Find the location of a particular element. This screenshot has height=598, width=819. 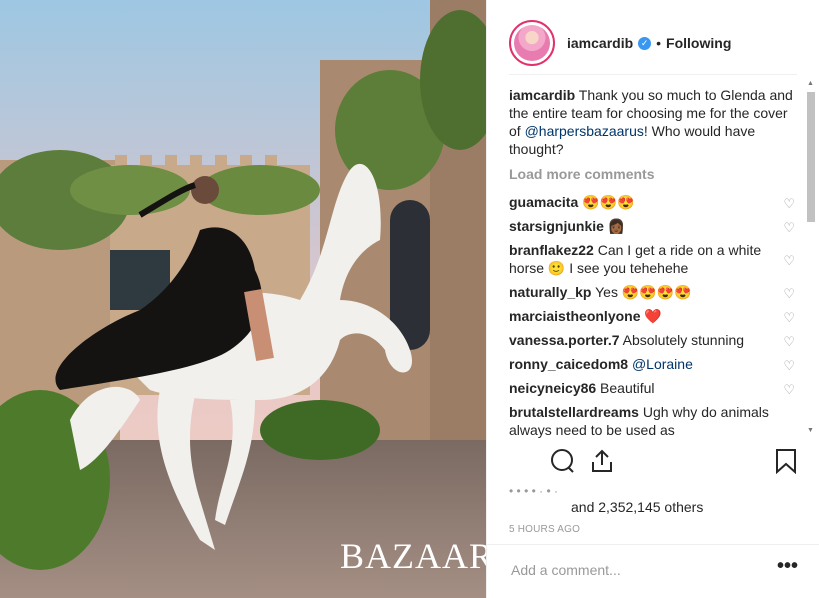

comment-text: 😍😍😍 is located at coordinates (606, 202).